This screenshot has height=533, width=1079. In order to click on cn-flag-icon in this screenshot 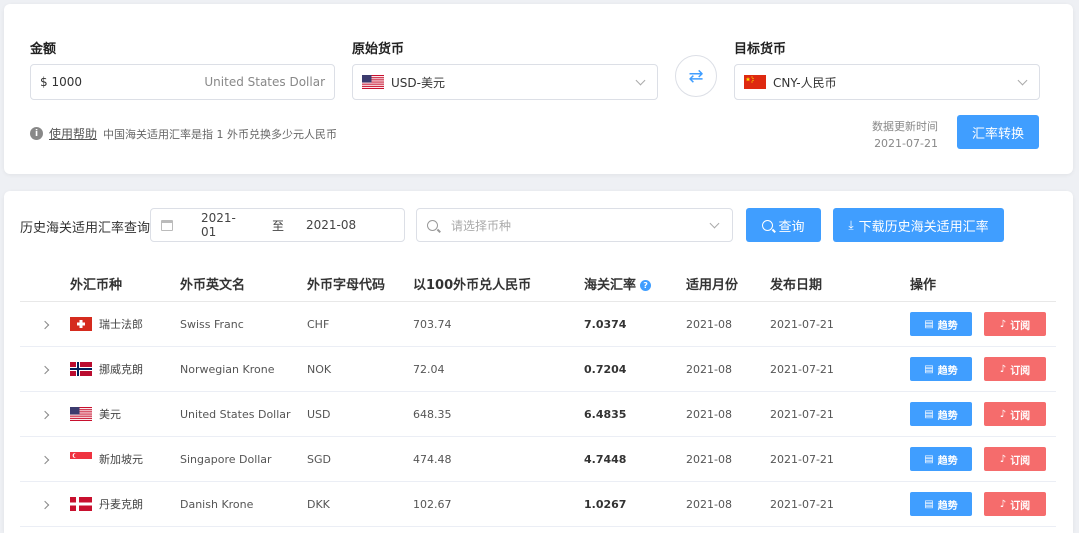, I will do `click(755, 82)`.